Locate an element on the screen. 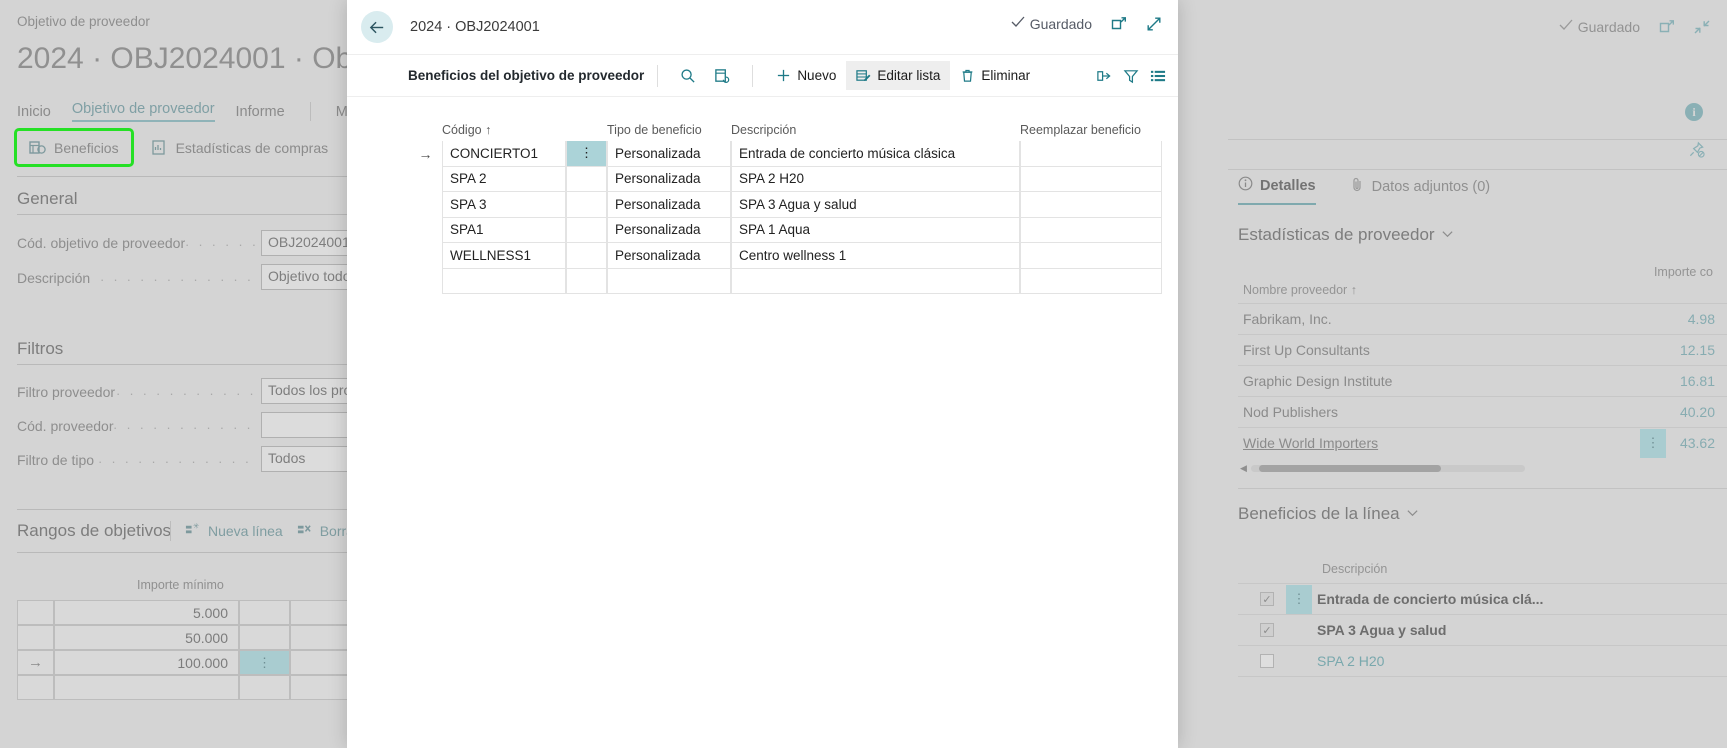  open-card-icon is located at coordinates (722, 76).